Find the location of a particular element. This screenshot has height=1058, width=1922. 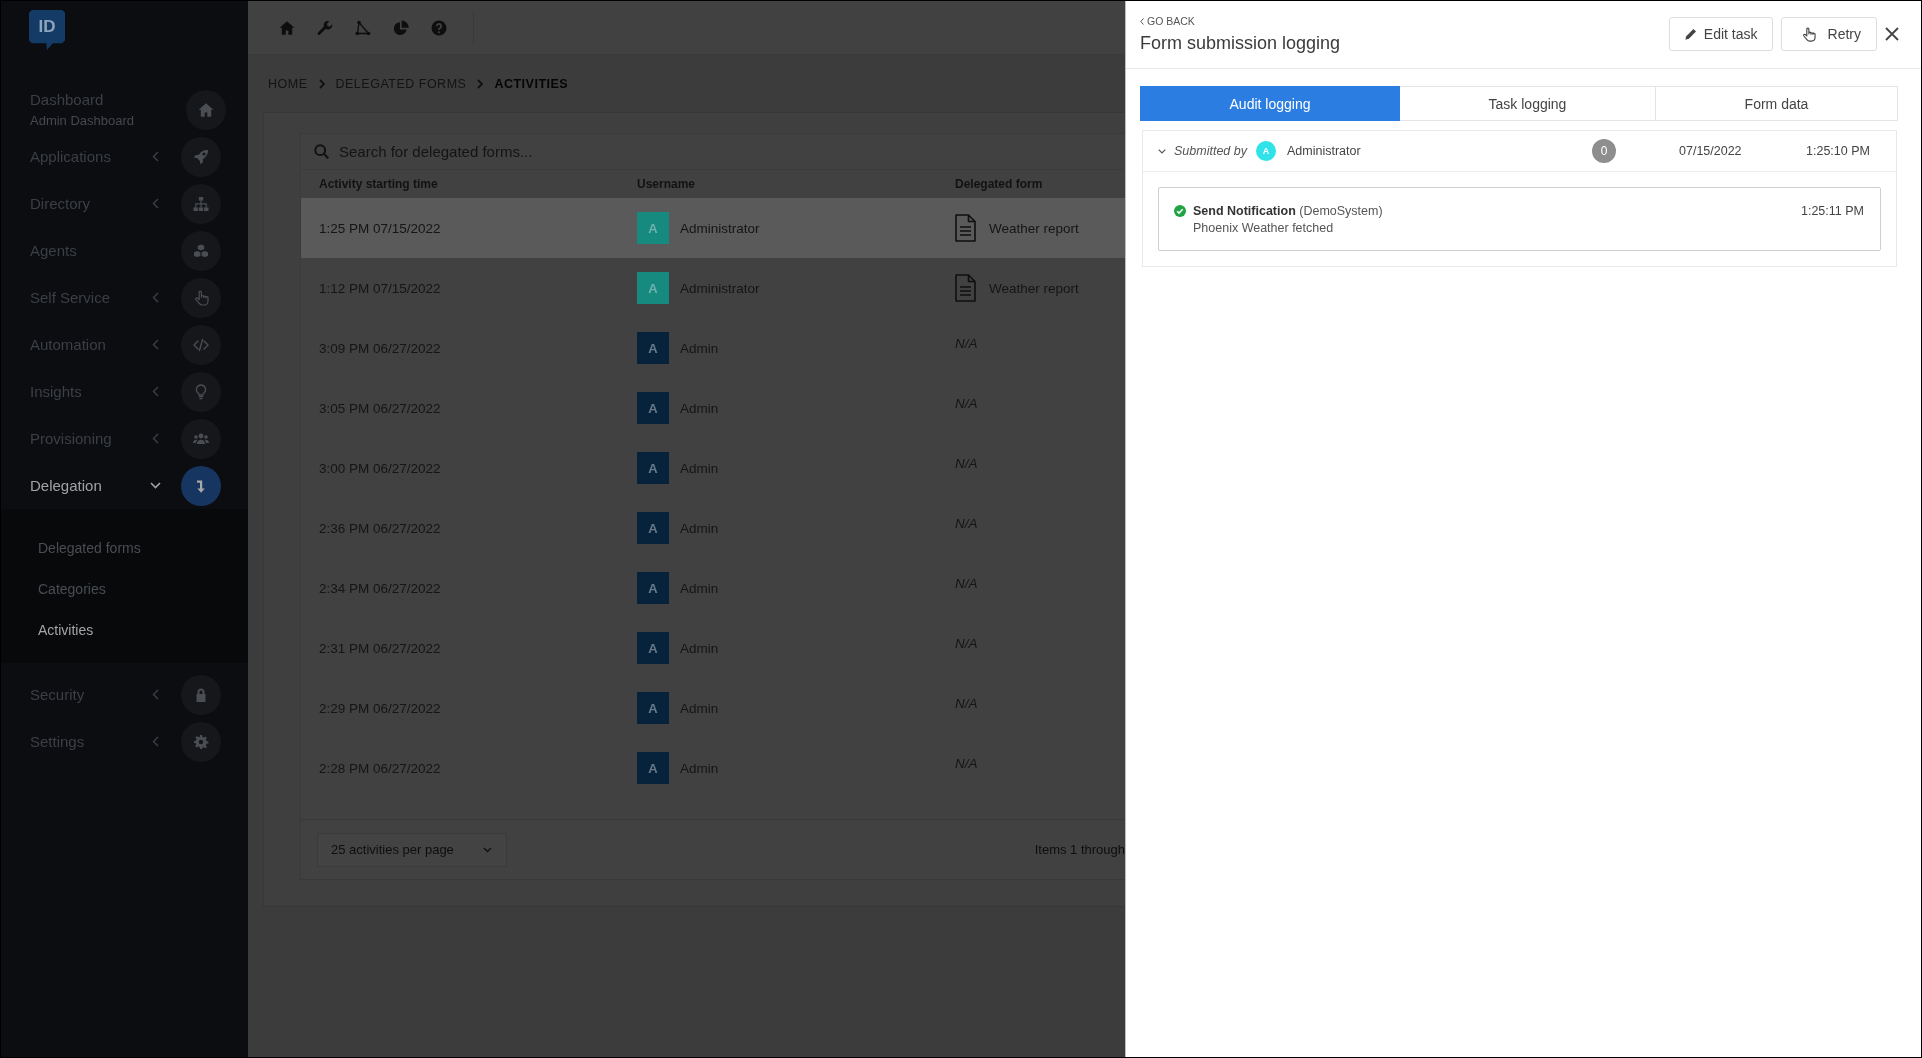

entry-message: Phoenix Weather fetched is located at coordinates (1264, 228).